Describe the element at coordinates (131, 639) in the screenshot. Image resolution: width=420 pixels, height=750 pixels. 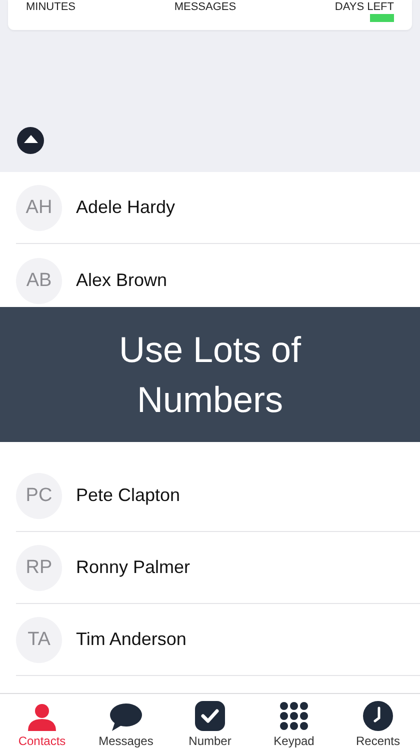
I see `contact-name: Tim Anderson` at that location.